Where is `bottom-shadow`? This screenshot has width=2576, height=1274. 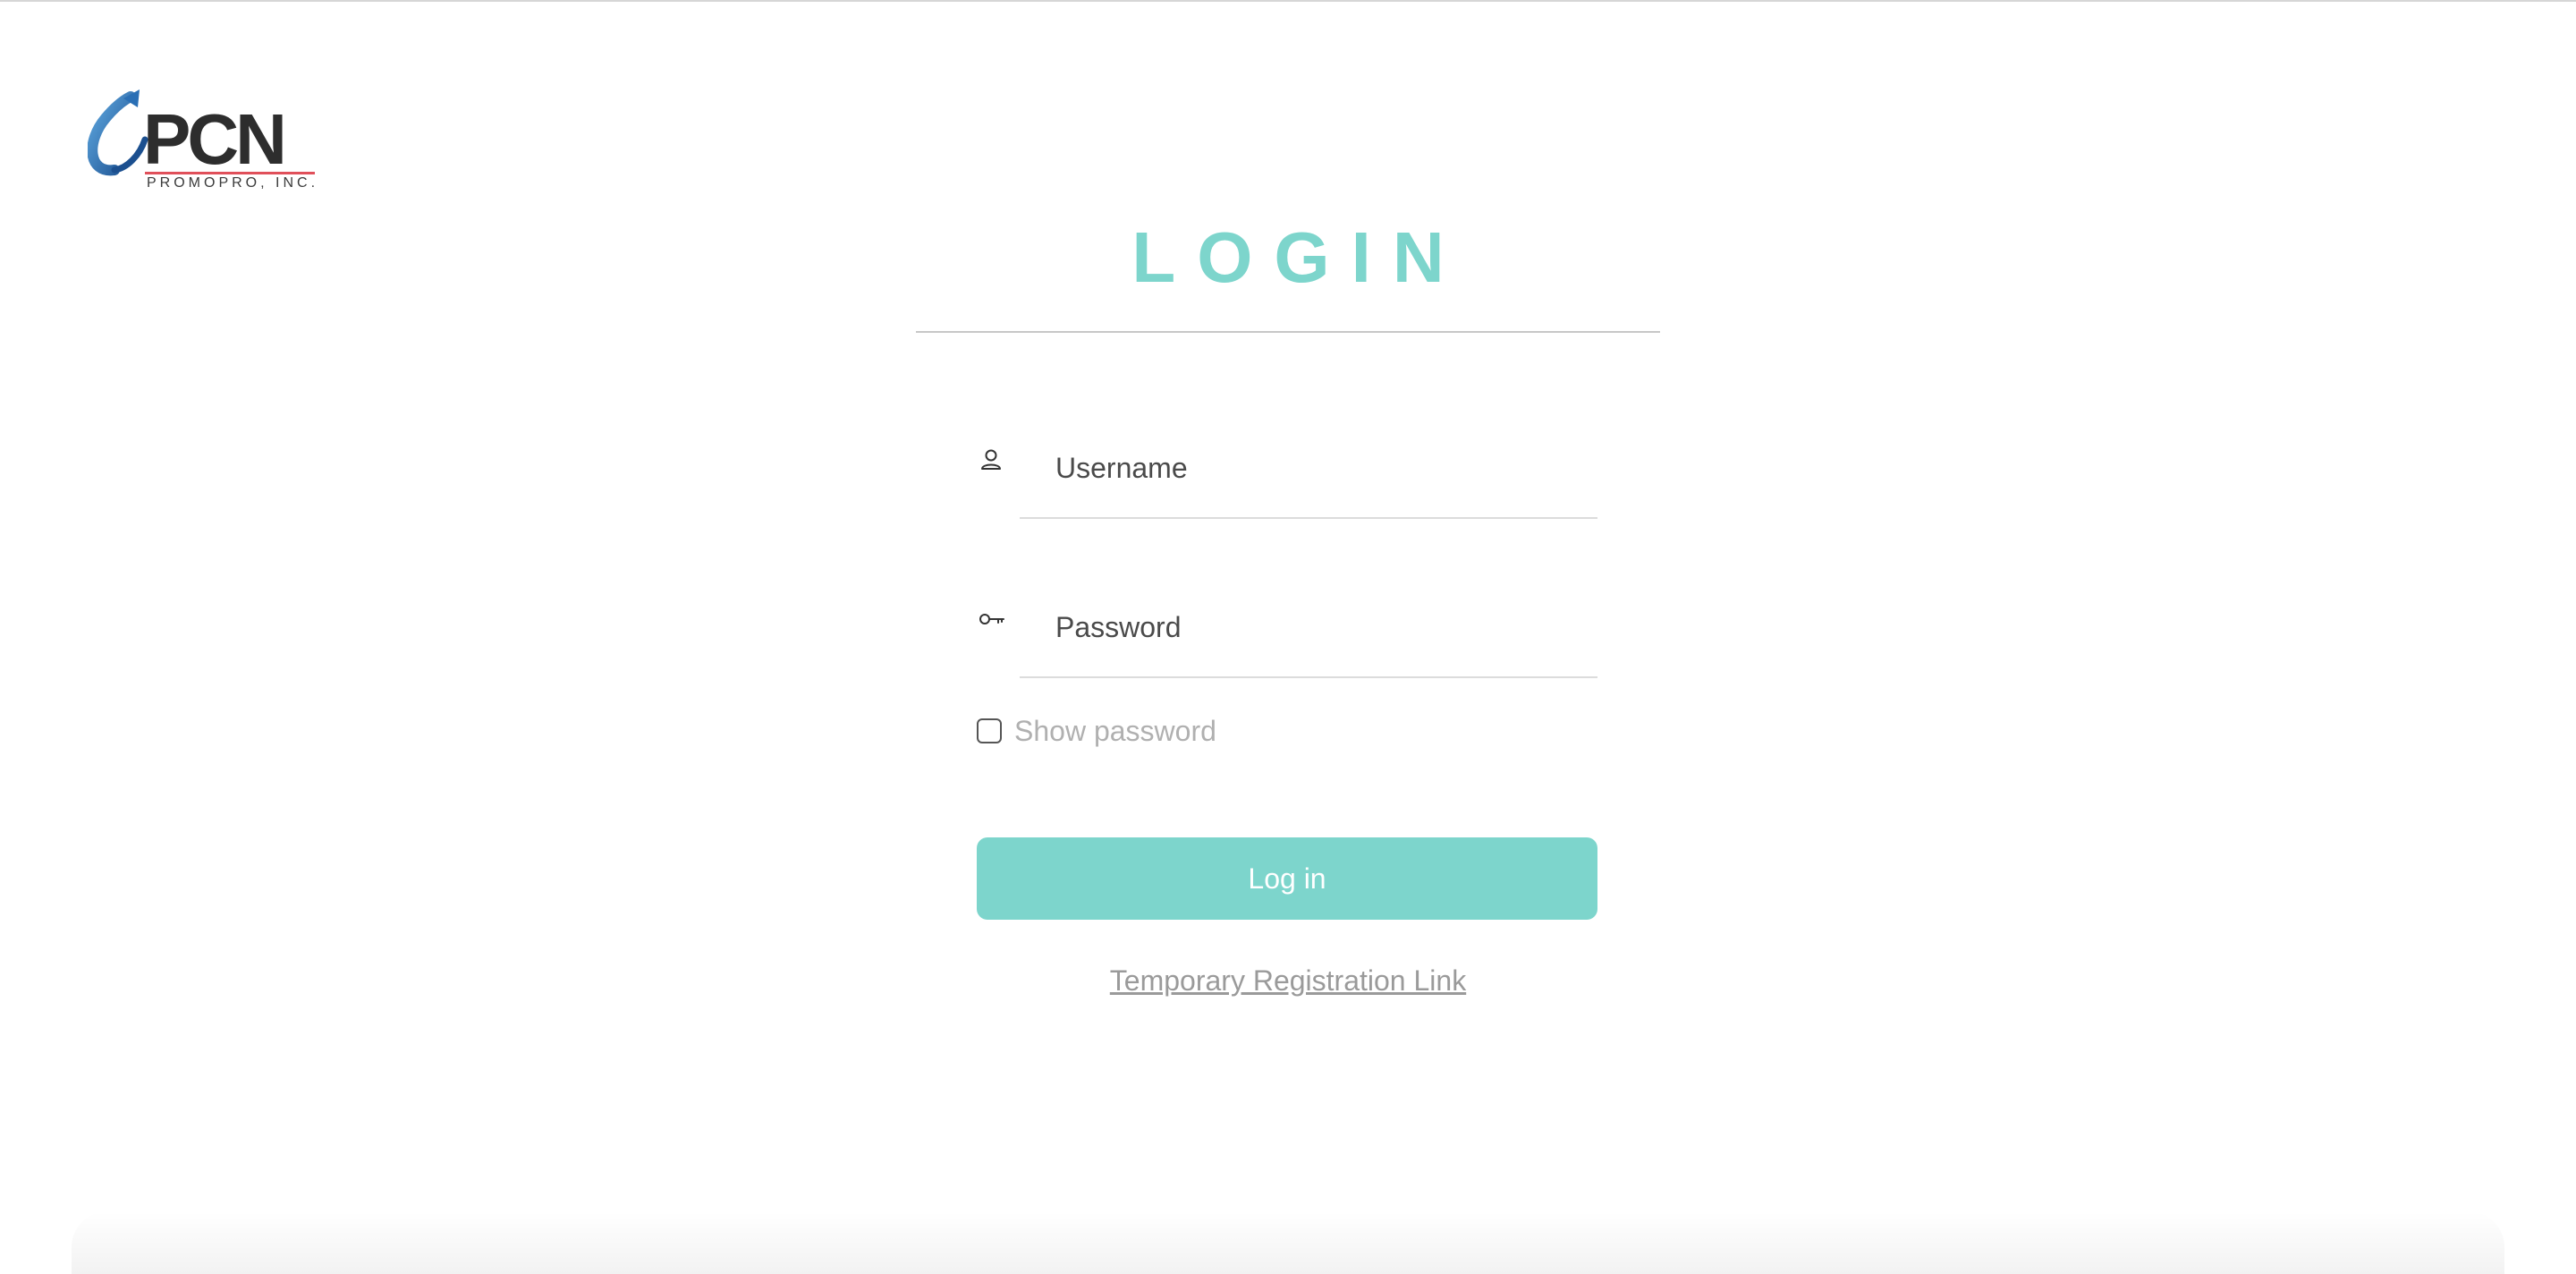
bottom-shadow is located at coordinates (1288, 1242).